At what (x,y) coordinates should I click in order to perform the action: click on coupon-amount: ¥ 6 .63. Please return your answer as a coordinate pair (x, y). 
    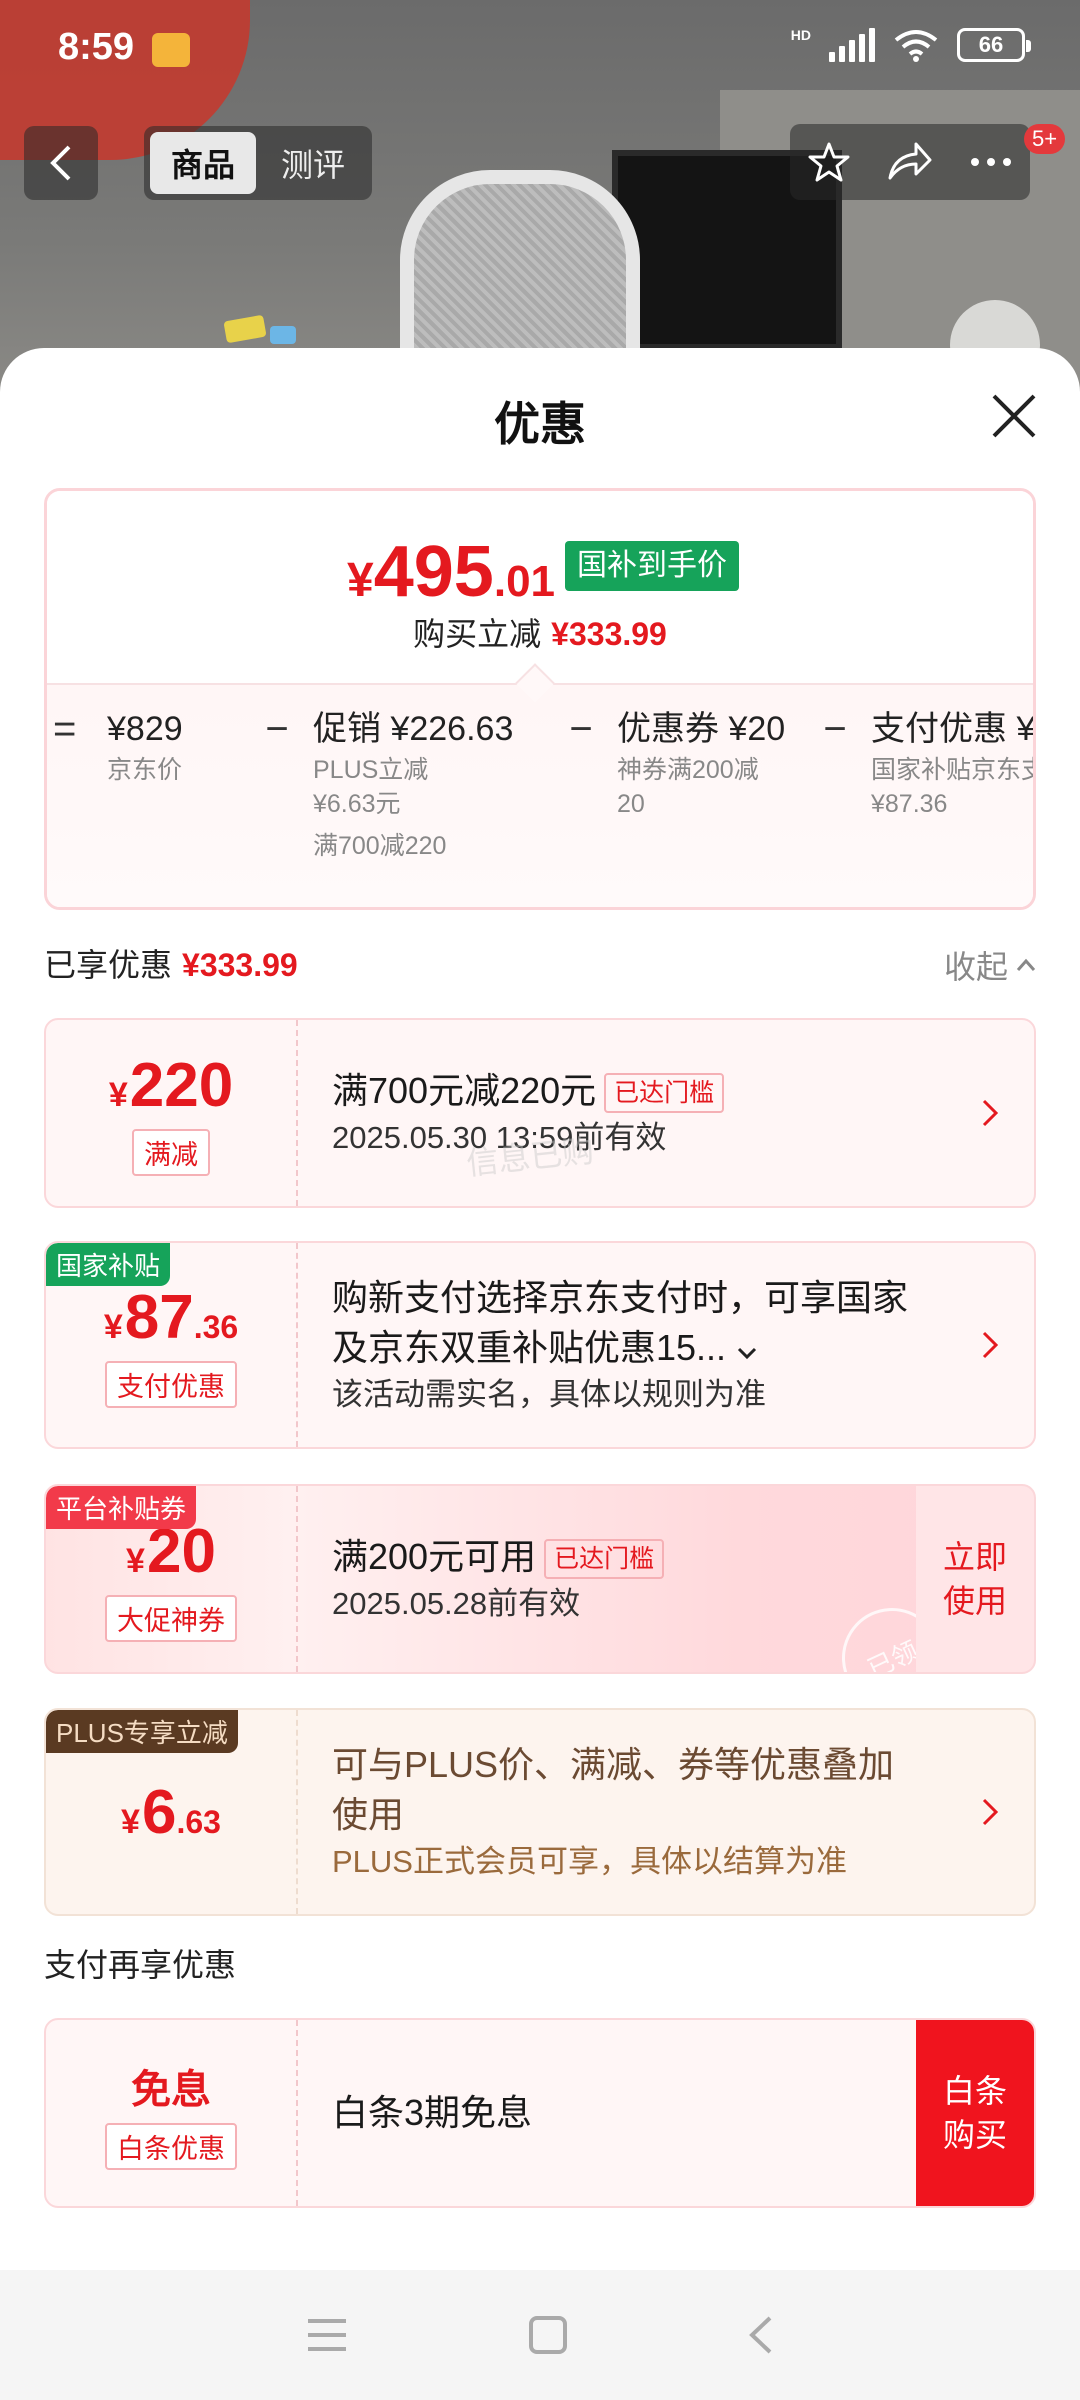
    Looking at the image, I should click on (171, 1812).